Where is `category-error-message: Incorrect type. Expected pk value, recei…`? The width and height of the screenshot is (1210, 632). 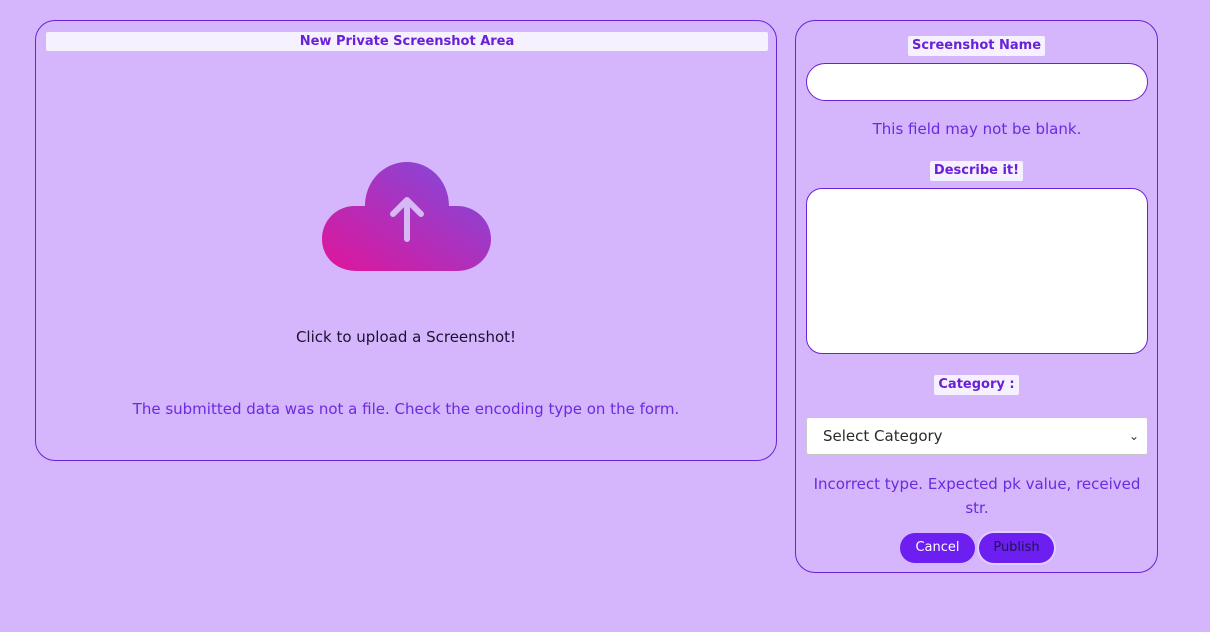 category-error-message: Incorrect type. Expected pk value, recei… is located at coordinates (977, 496).